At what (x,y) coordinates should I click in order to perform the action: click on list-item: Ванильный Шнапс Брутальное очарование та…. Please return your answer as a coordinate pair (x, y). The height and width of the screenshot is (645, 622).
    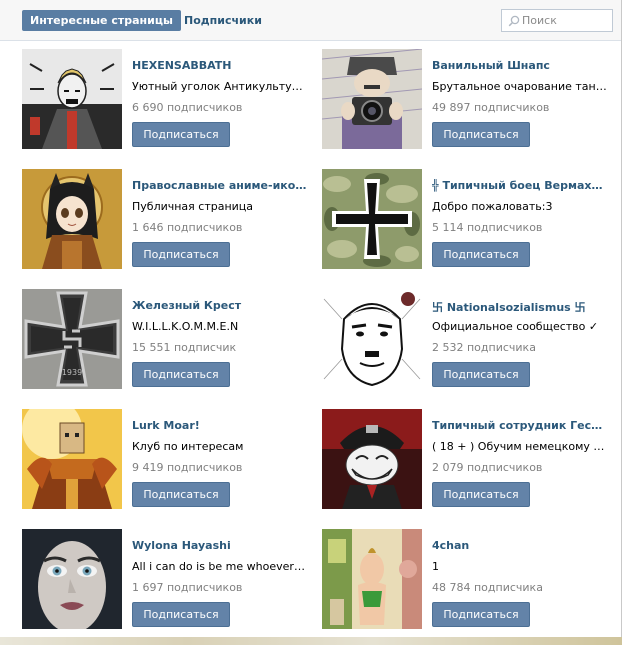
    Looking at the image, I should click on (467, 101).